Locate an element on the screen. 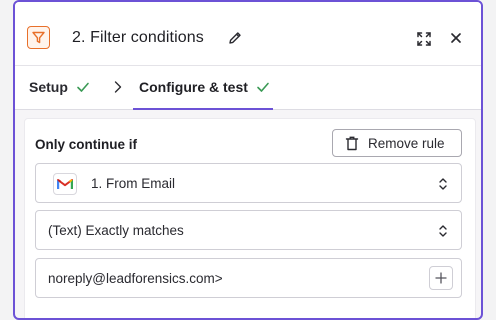 The image size is (496, 320). pencil-icon is located at coordinates (235, 38).